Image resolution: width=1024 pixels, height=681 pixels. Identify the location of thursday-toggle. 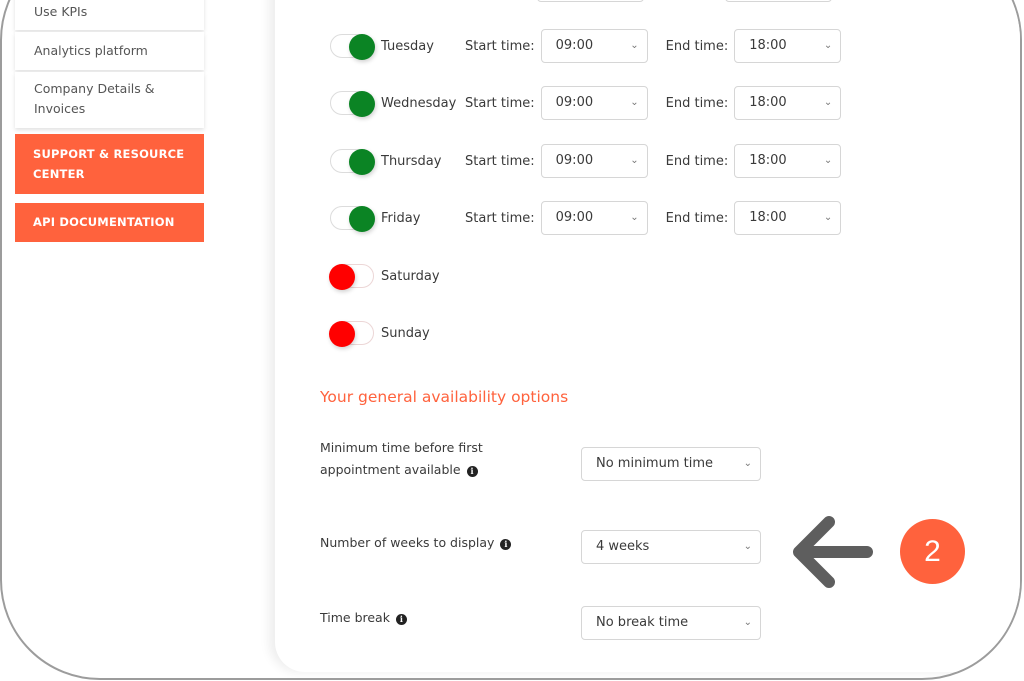
(352, 162).